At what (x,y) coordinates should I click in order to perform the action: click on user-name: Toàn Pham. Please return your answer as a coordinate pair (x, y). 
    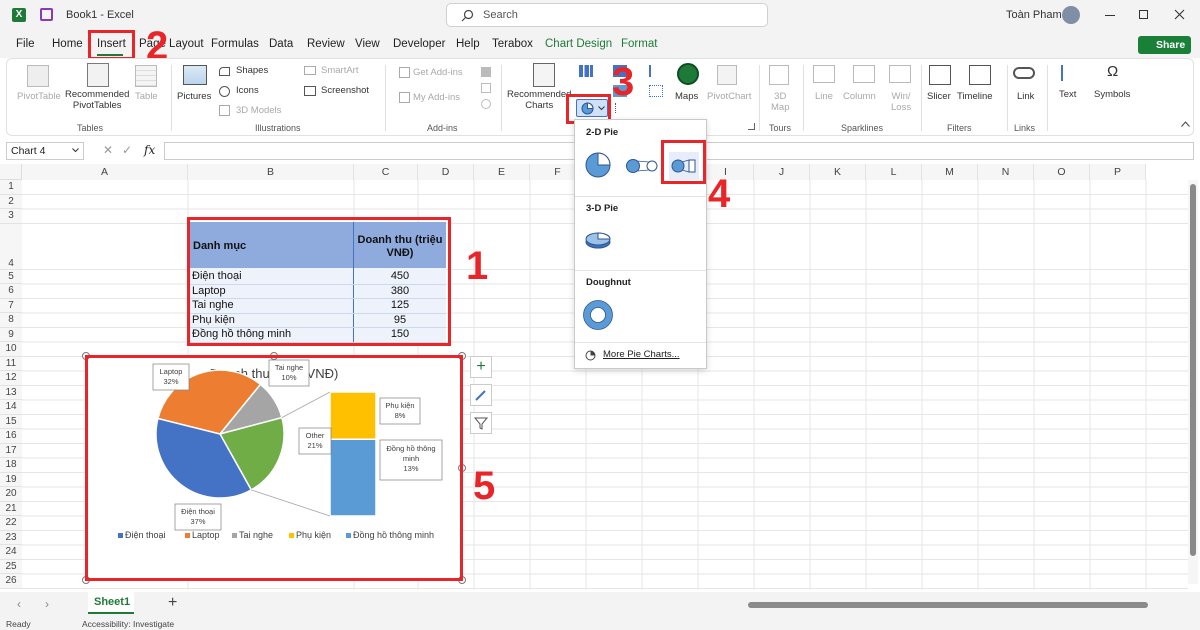
    Looking at the image, I should click on (1034, 15).